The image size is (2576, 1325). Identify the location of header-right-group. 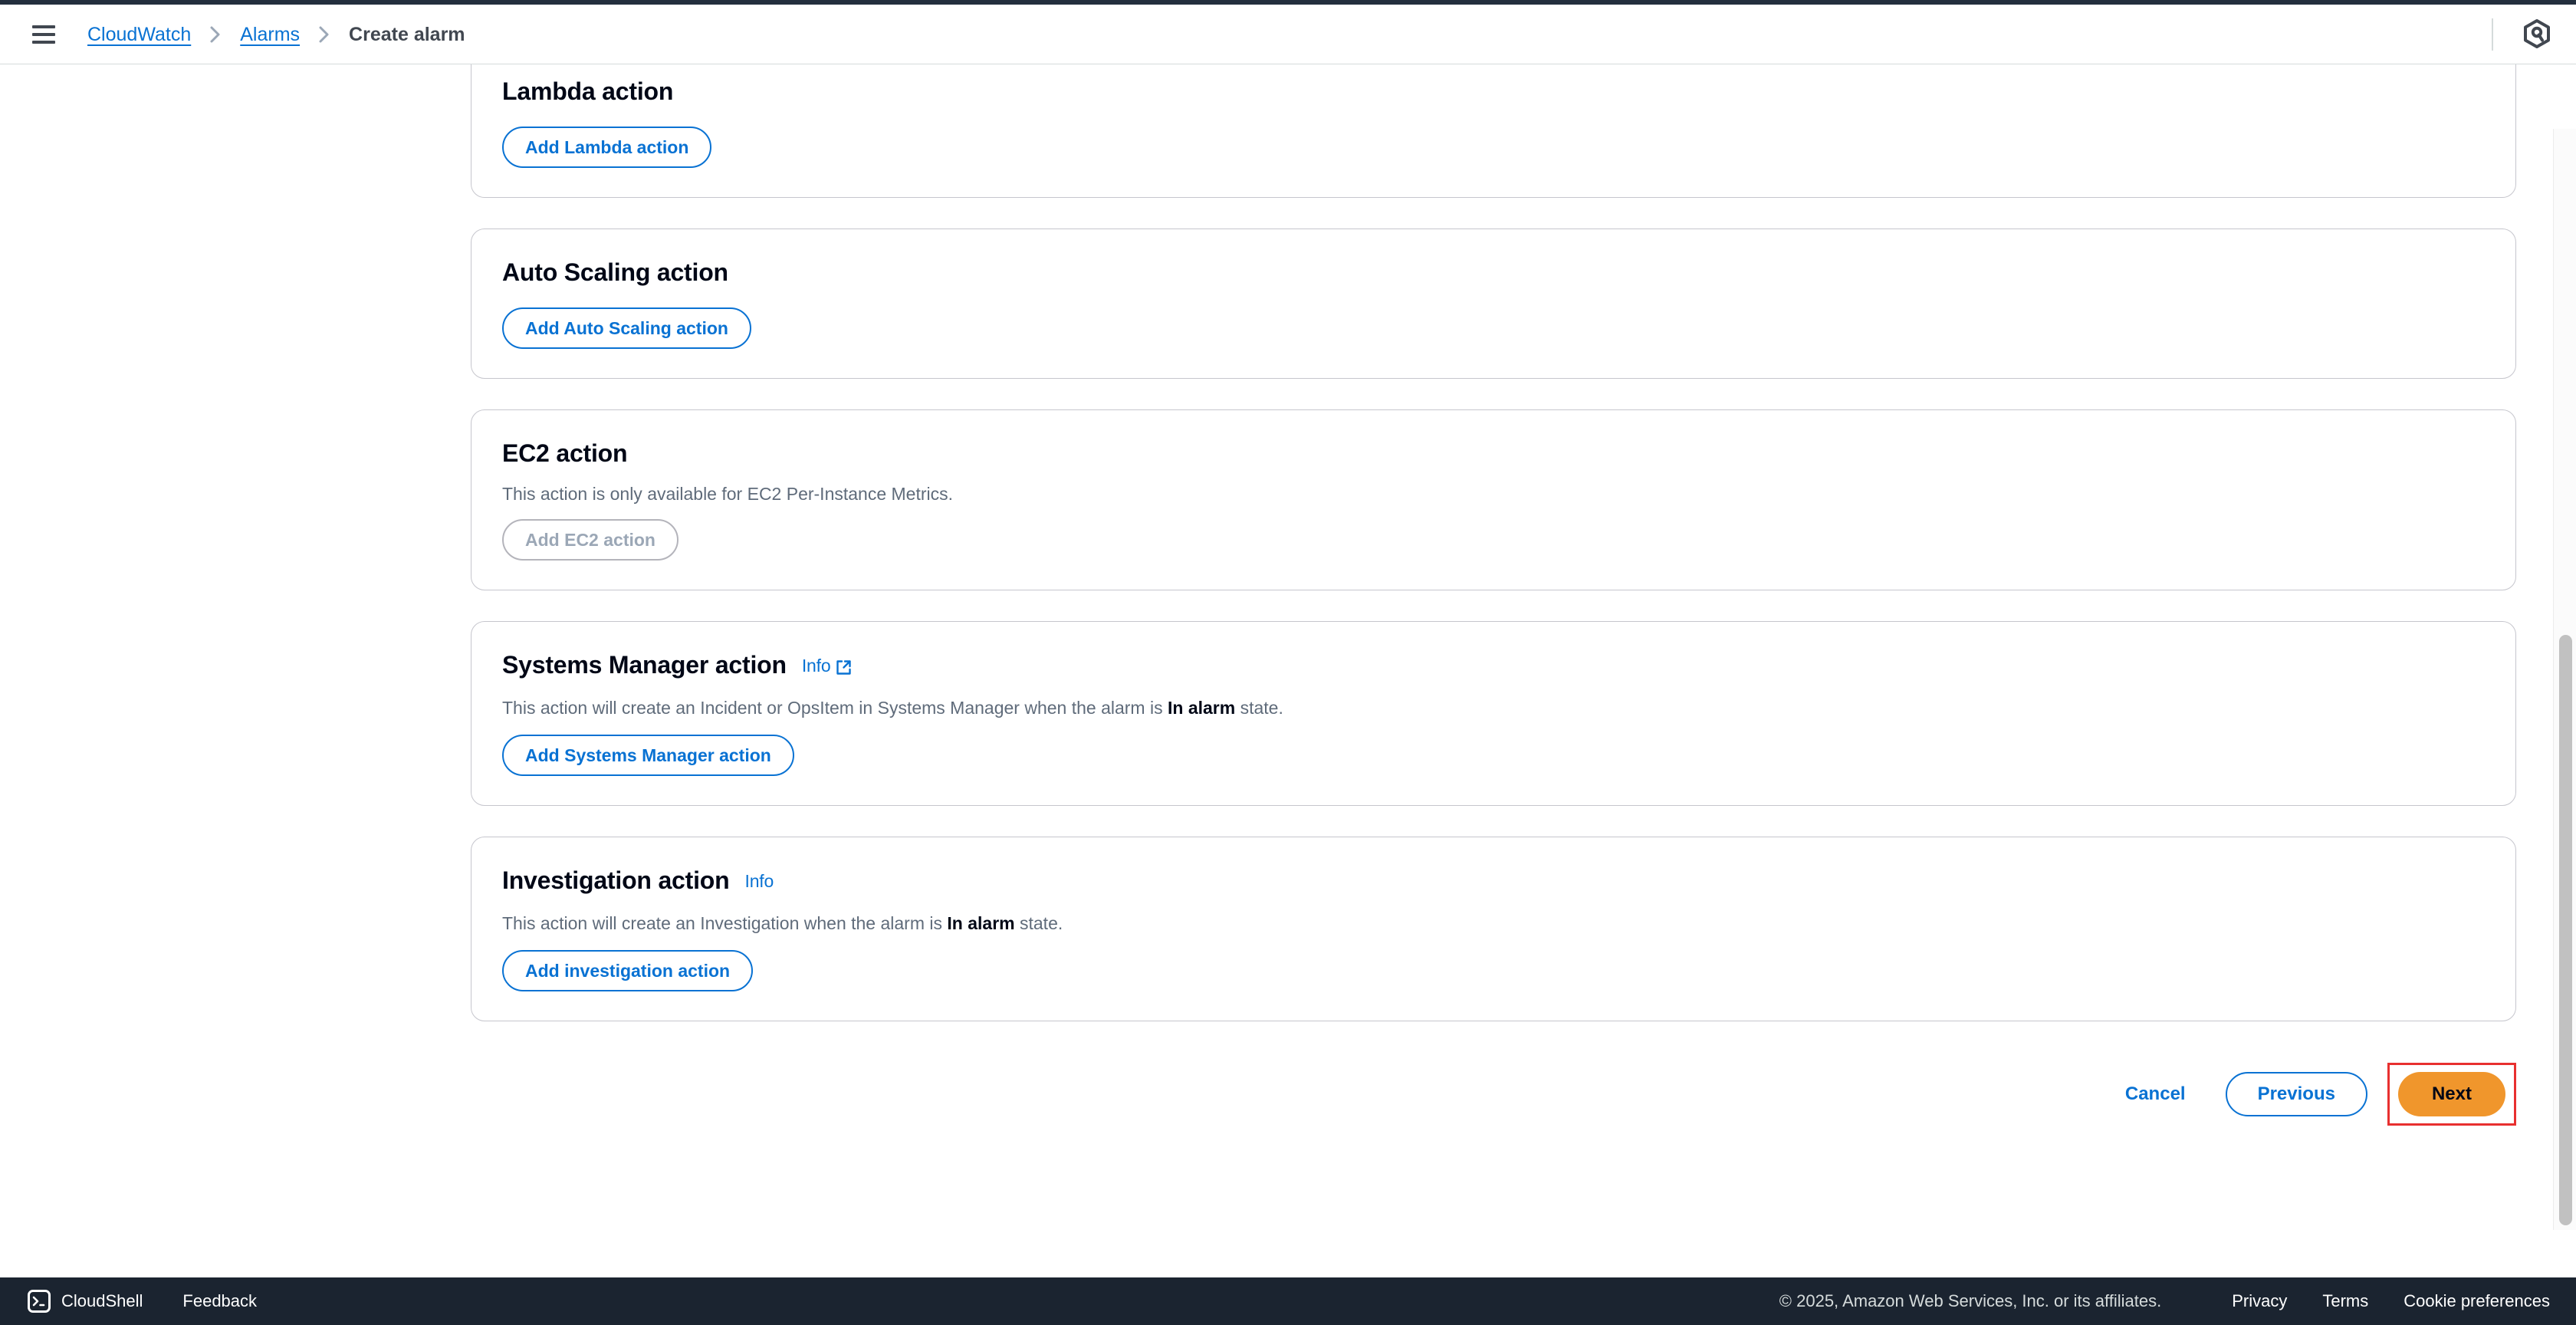
(2534, 34).